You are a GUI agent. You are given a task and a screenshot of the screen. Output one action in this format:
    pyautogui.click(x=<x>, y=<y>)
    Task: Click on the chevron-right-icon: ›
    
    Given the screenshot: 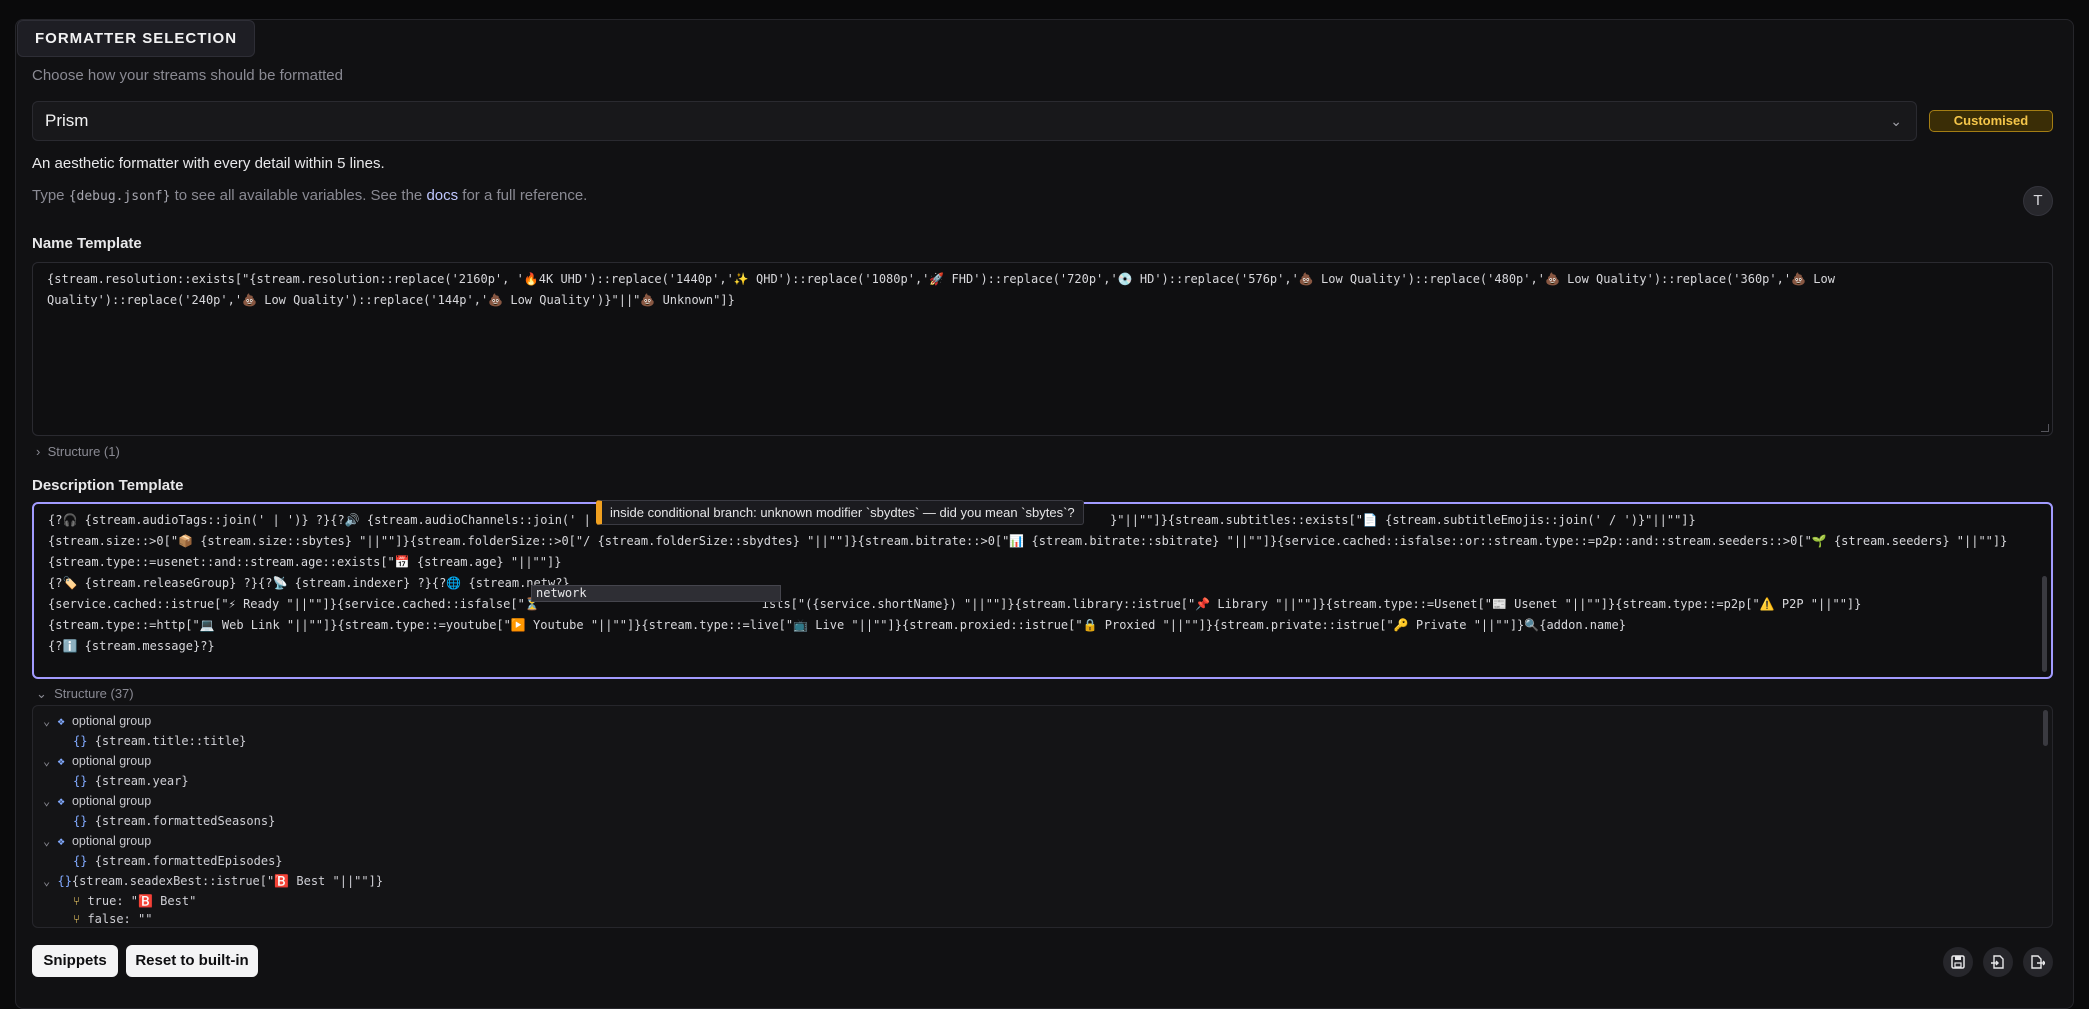 What is the action you would take?
    pyautogui.click(x=38, y=451)
    